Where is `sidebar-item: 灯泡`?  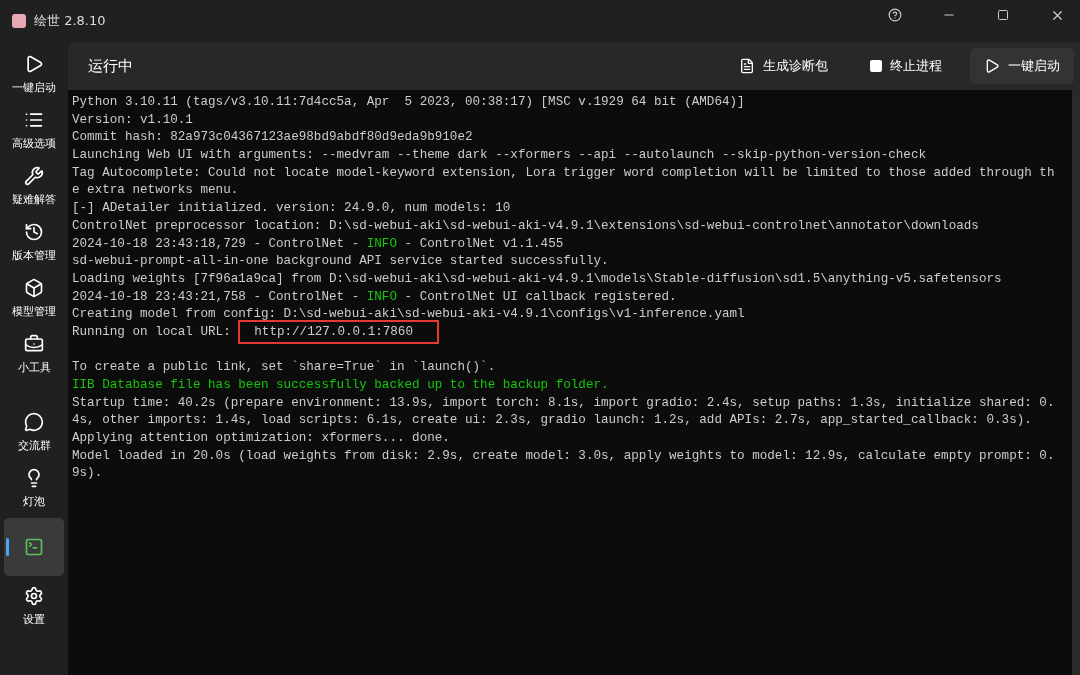
sidebar-item: 灯泡 is located at coordinates (34, 488).